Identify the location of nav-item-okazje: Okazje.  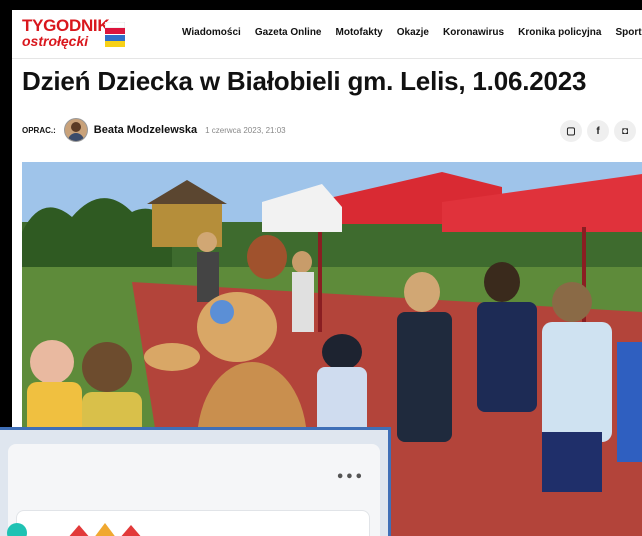
(413, 32).